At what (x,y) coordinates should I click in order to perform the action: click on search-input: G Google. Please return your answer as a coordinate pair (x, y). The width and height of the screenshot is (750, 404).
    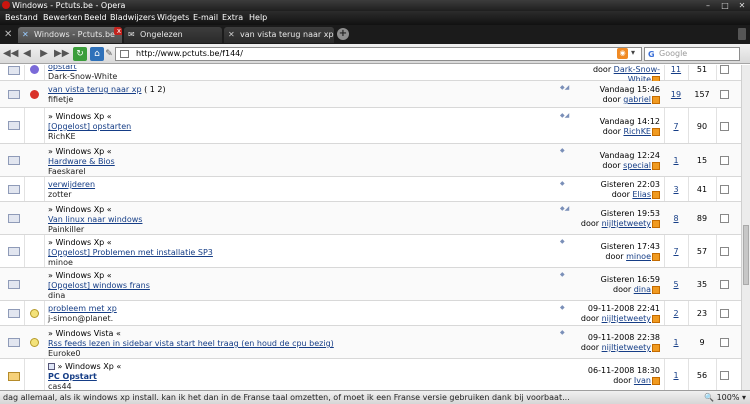
    Looking at the image, I should click on (692, 54).